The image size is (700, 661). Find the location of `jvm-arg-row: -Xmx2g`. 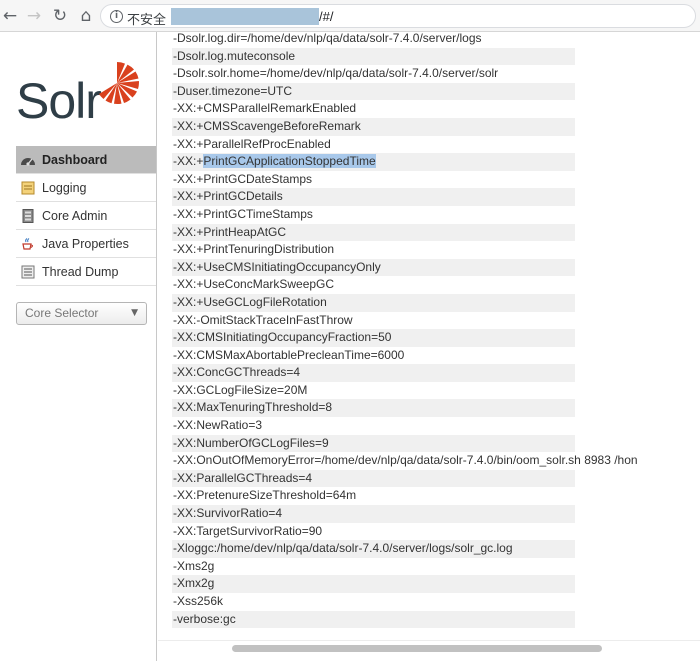

jvm-arg-row: -Xmx2g is located at coordinates (373, 584).